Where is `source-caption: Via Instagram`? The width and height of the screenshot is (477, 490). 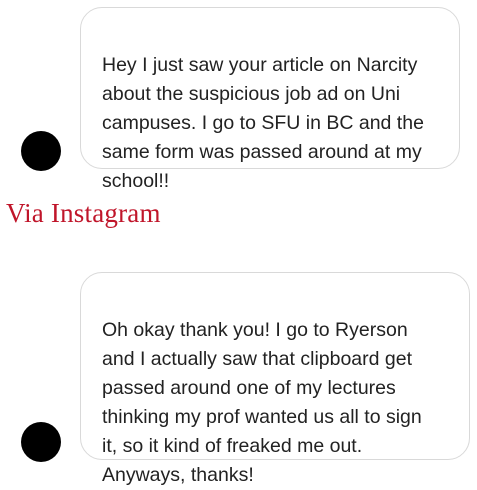
source-caption: Via Instagram is located at coordinates (83, 213).